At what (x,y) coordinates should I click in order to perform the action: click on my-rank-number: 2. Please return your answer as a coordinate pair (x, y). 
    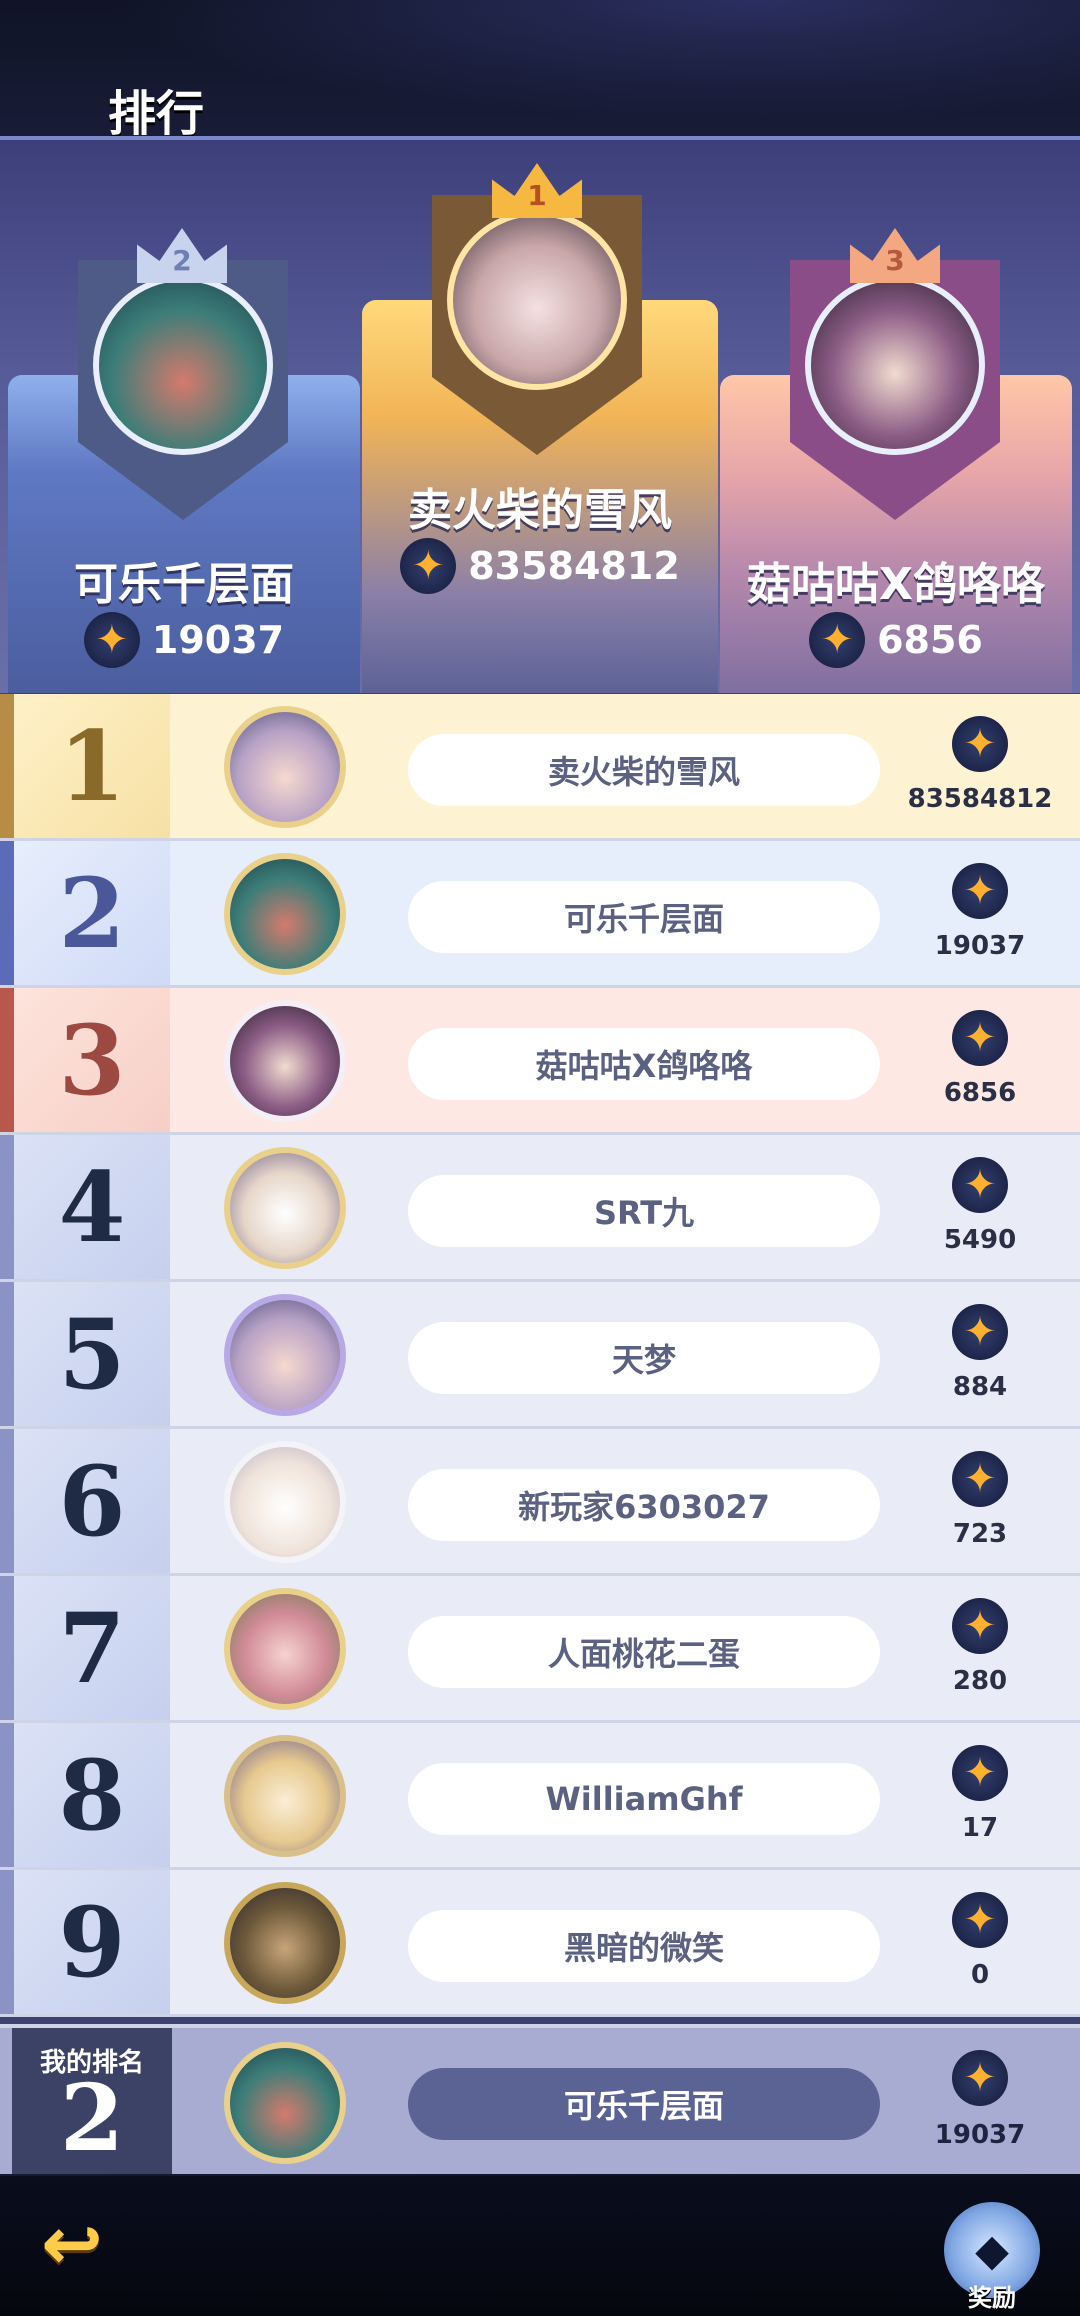
    Looking at the image, I should click on (91, 2118).